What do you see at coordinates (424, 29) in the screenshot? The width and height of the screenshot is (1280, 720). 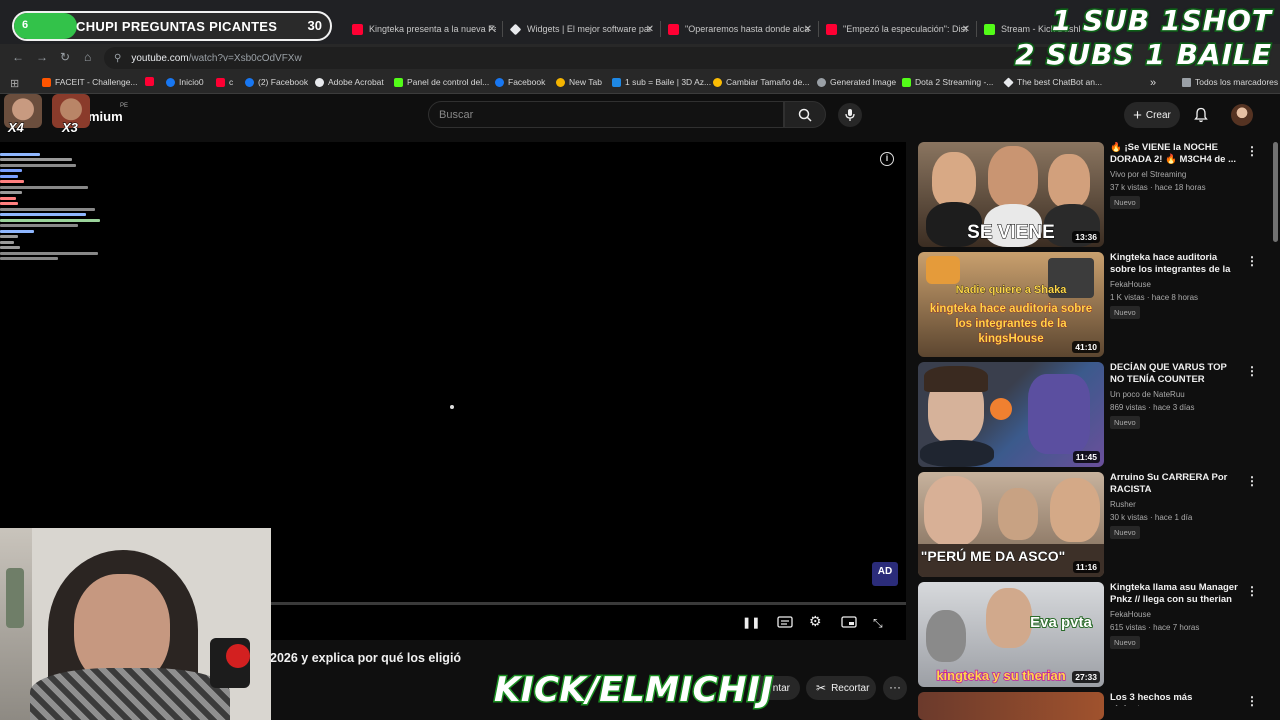 I see `tab-kingteka: Kingteka presenta a la nueva Fa ✕` at bounding box center [424, 29].